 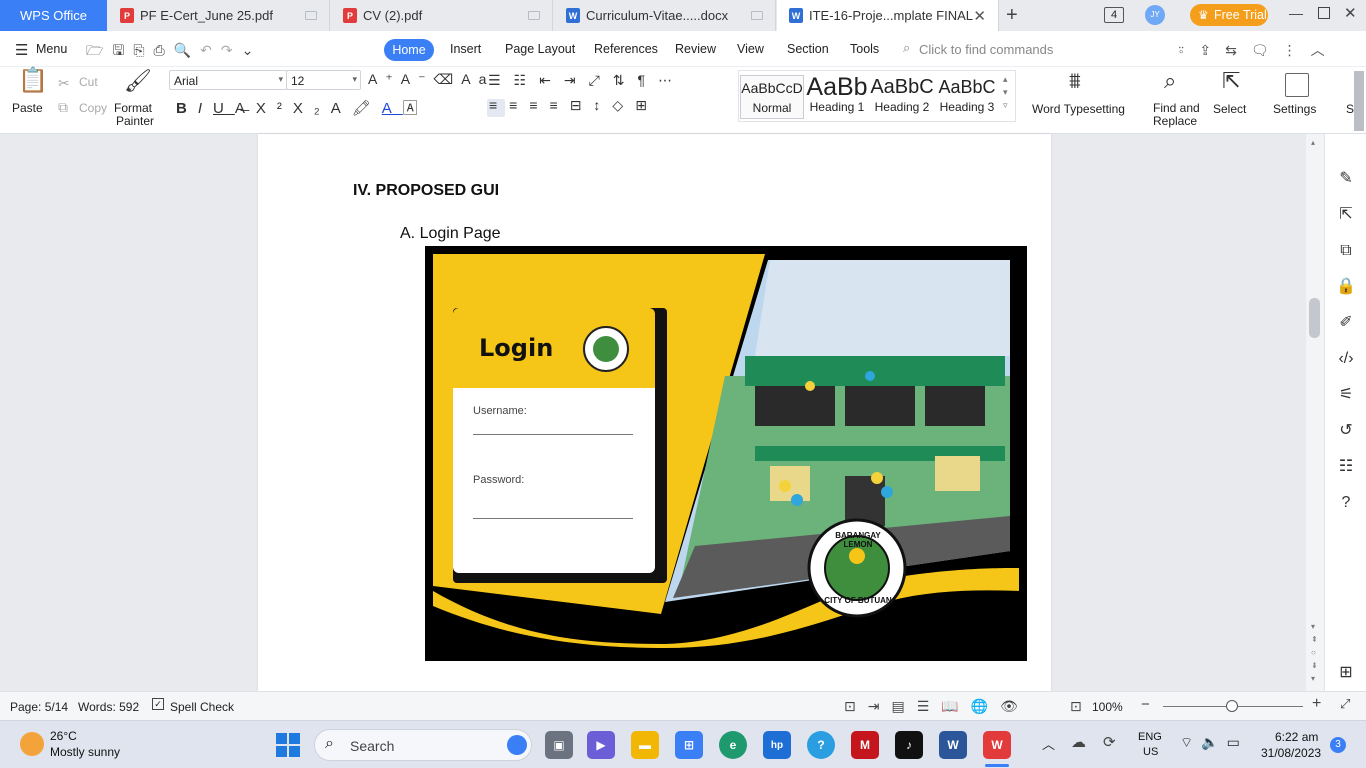 What do you see at coordinates (312, 108) in the screenshot?
I see `subscript-icon: X₂` at bounding box center [312, 108].